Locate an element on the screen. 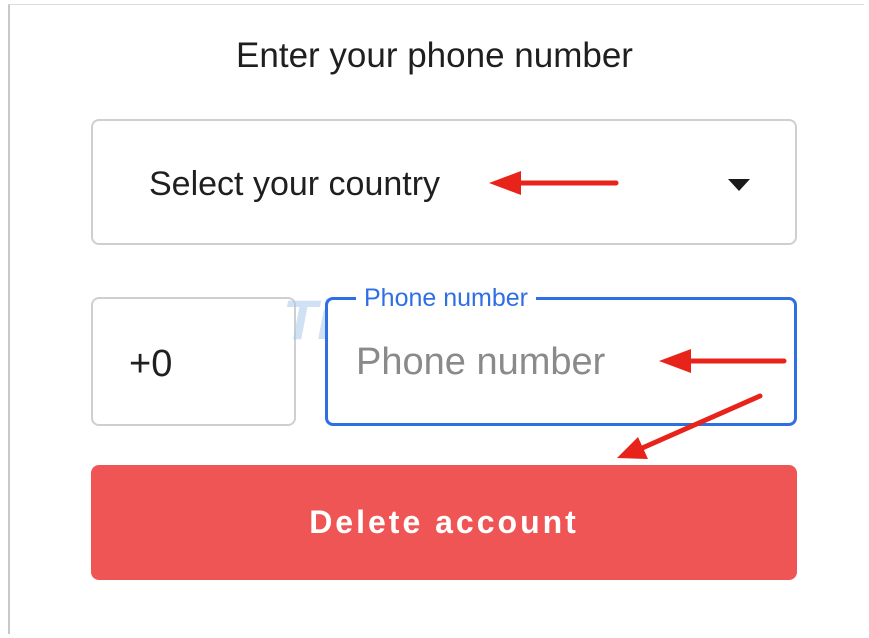 The height and width of the screenshot is (638, 869). phone-number-field: Phone number is located at coordinates (561, 354).